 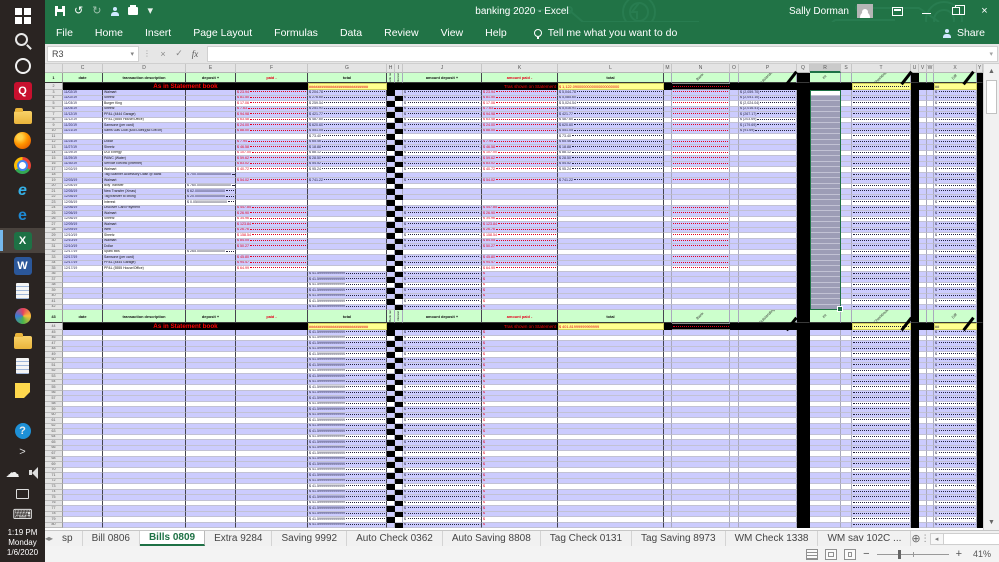 I want to click on tell-me-box: Tell me what you want to do, so click(x=605, y=33).